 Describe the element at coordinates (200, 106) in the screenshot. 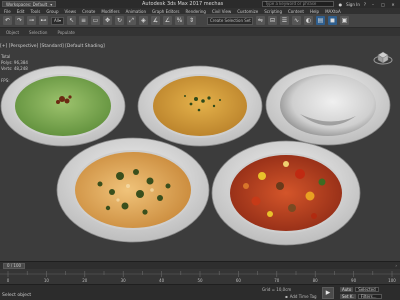

I see `plate-orange-soup` at that location.